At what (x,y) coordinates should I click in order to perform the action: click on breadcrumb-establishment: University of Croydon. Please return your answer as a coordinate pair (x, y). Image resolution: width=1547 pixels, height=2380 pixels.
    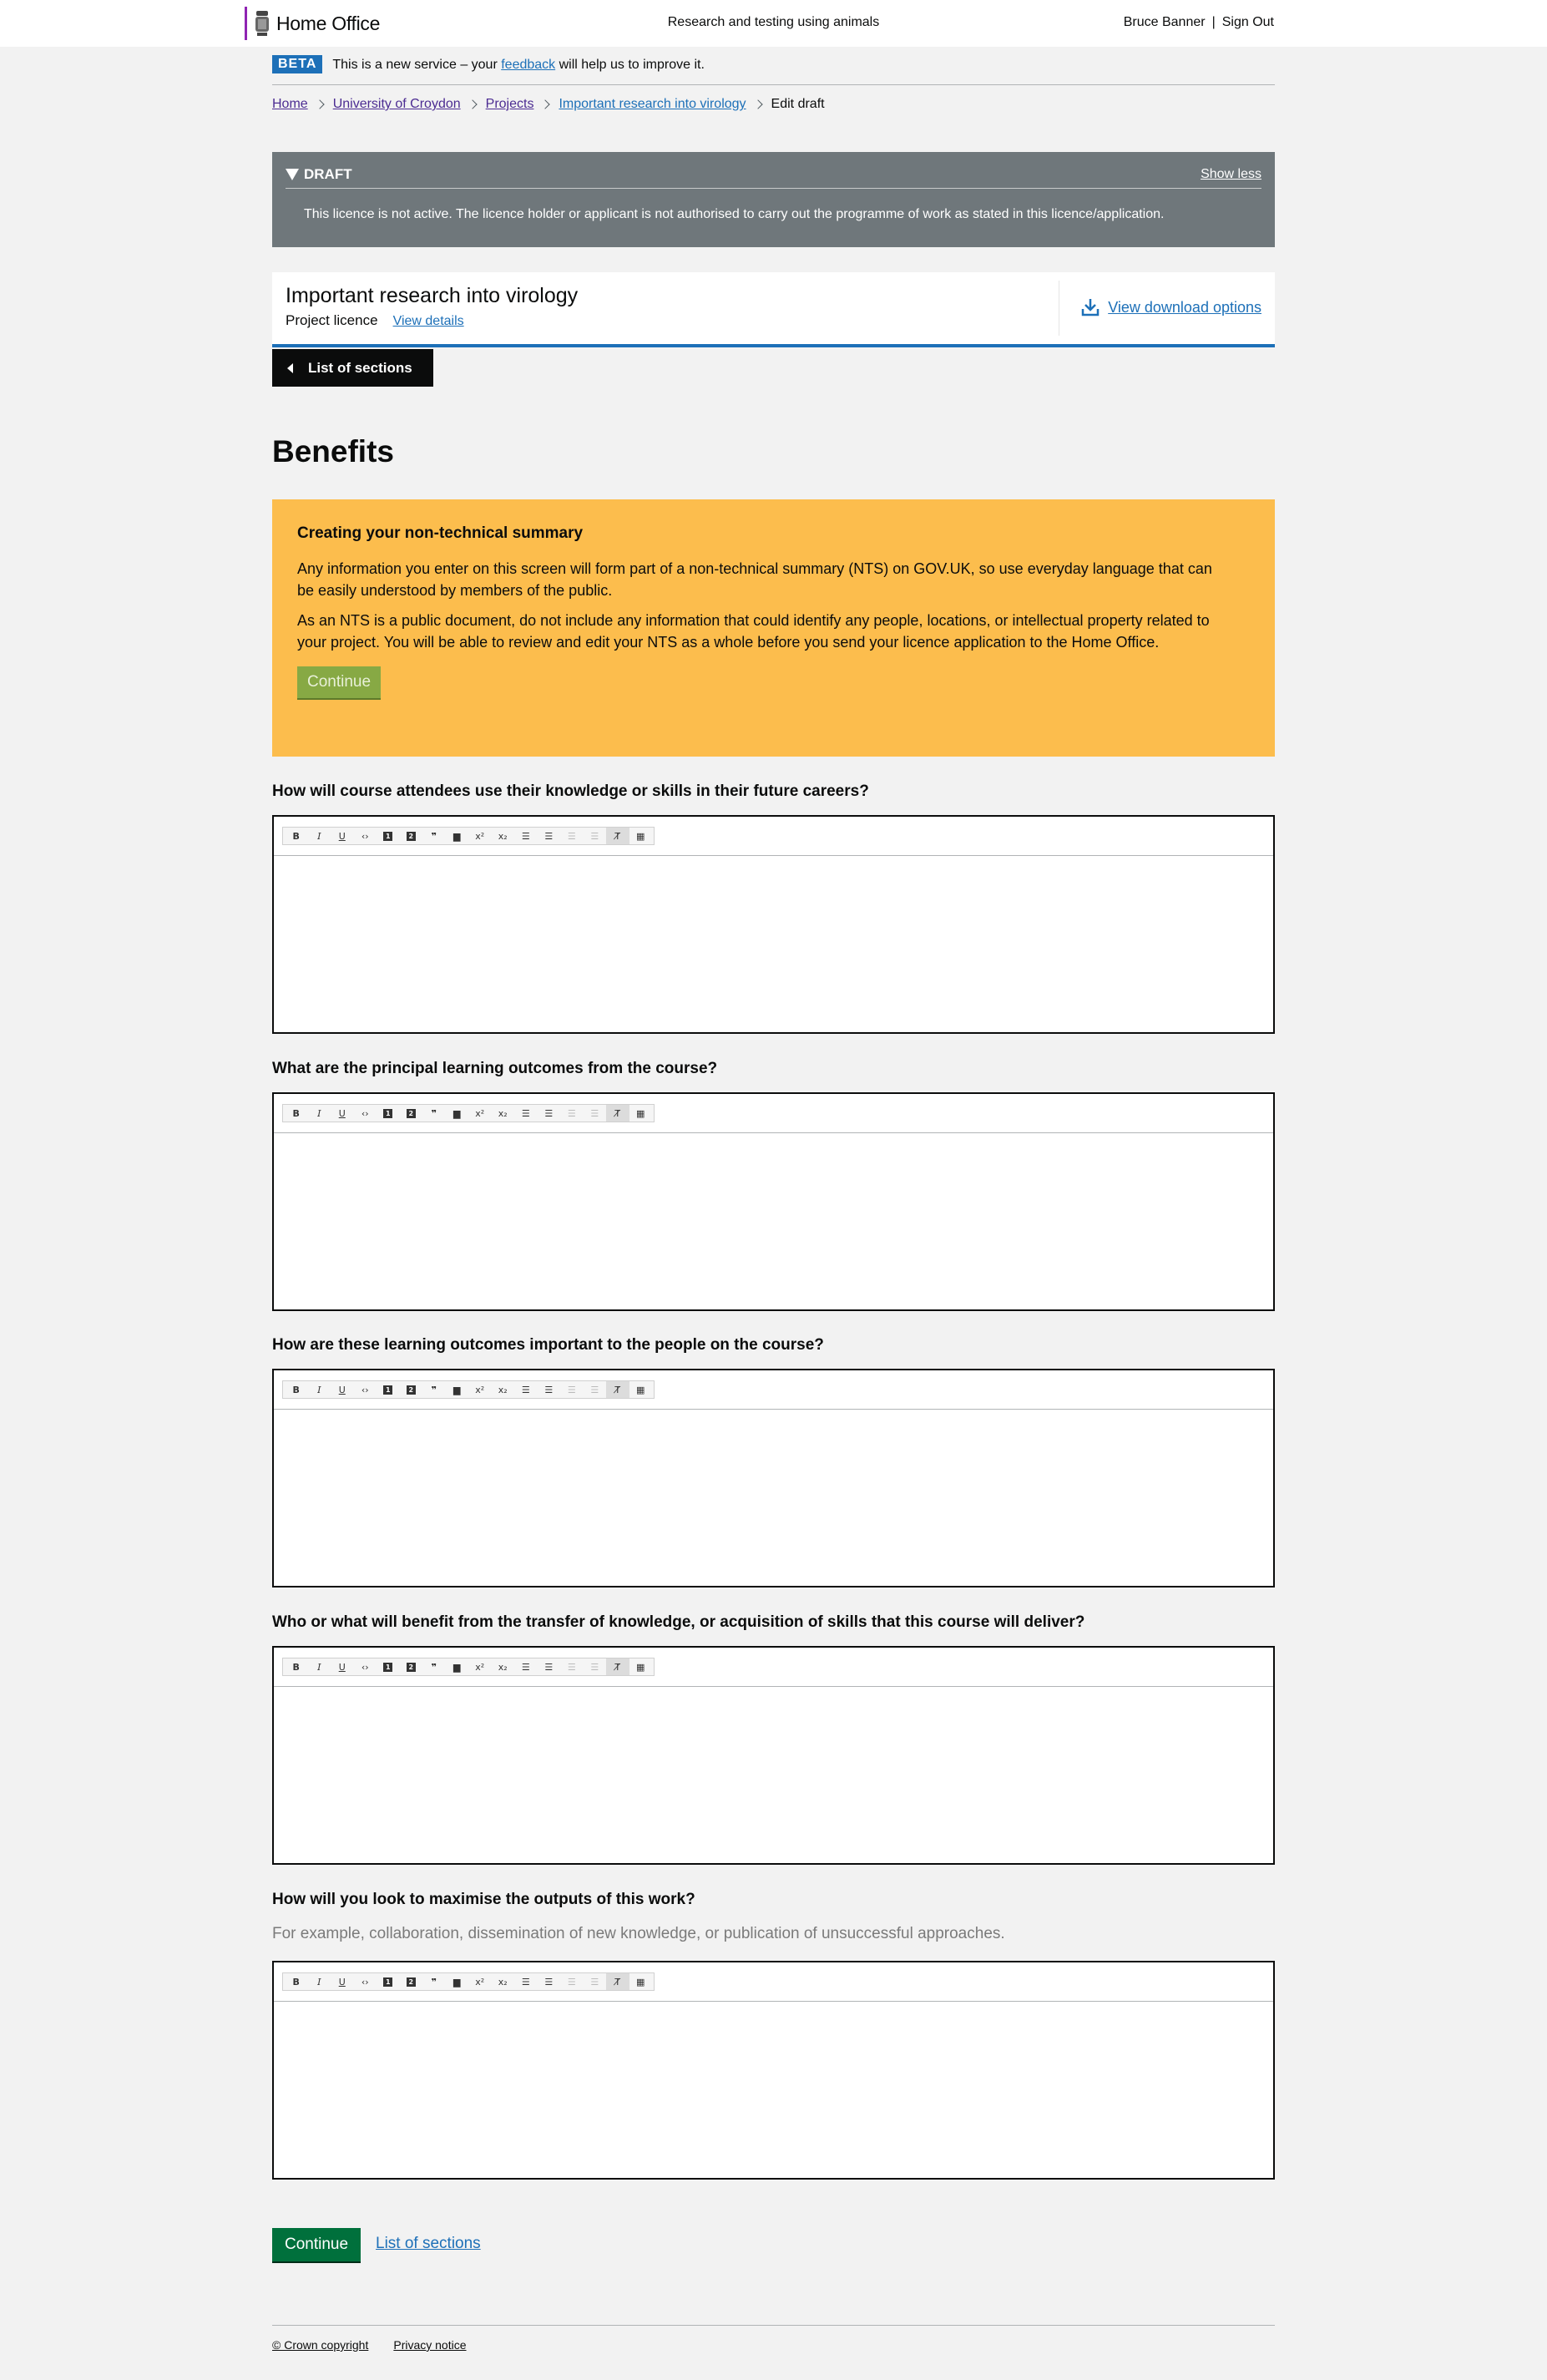
    Looking at the image, I should click on (397, 104).